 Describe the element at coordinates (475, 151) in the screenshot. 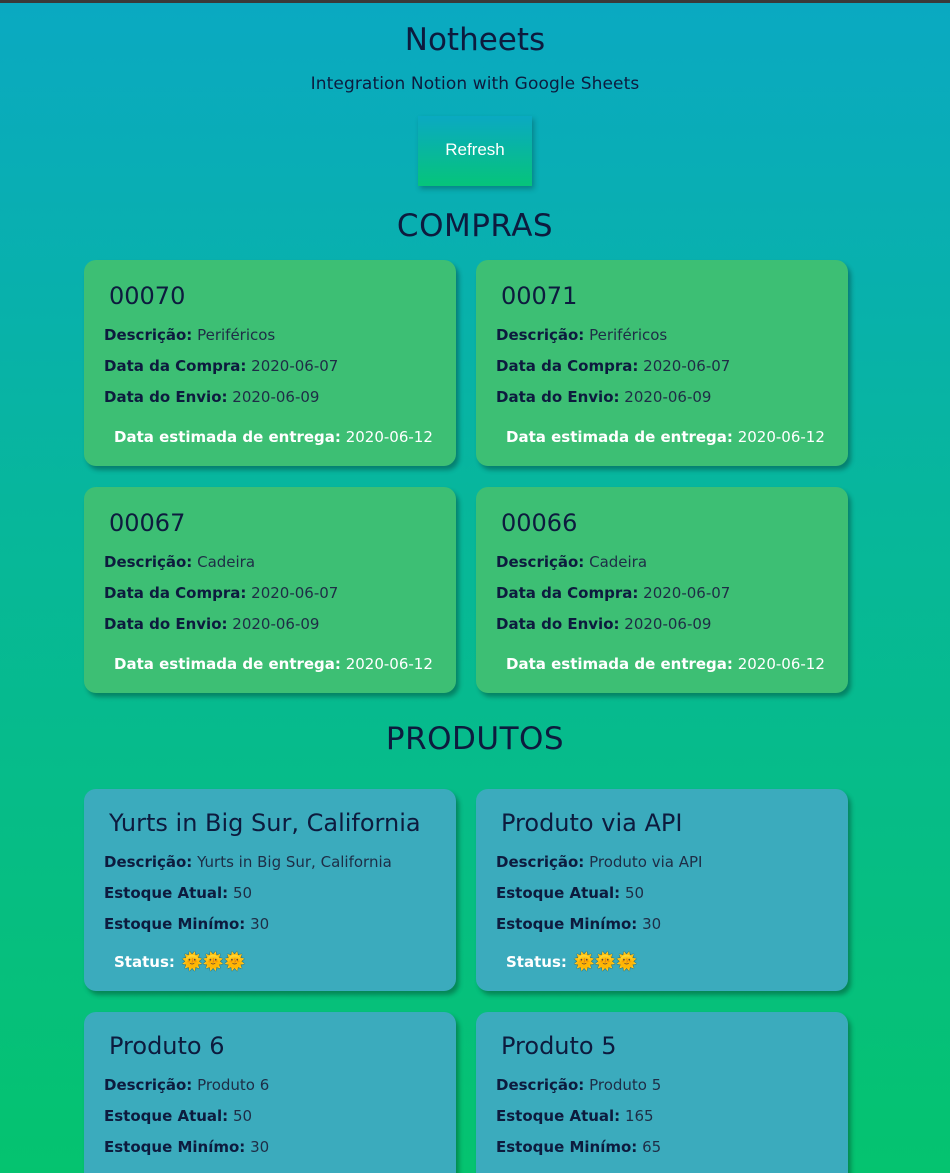

I see `refresh-button: Refresh` at that location.